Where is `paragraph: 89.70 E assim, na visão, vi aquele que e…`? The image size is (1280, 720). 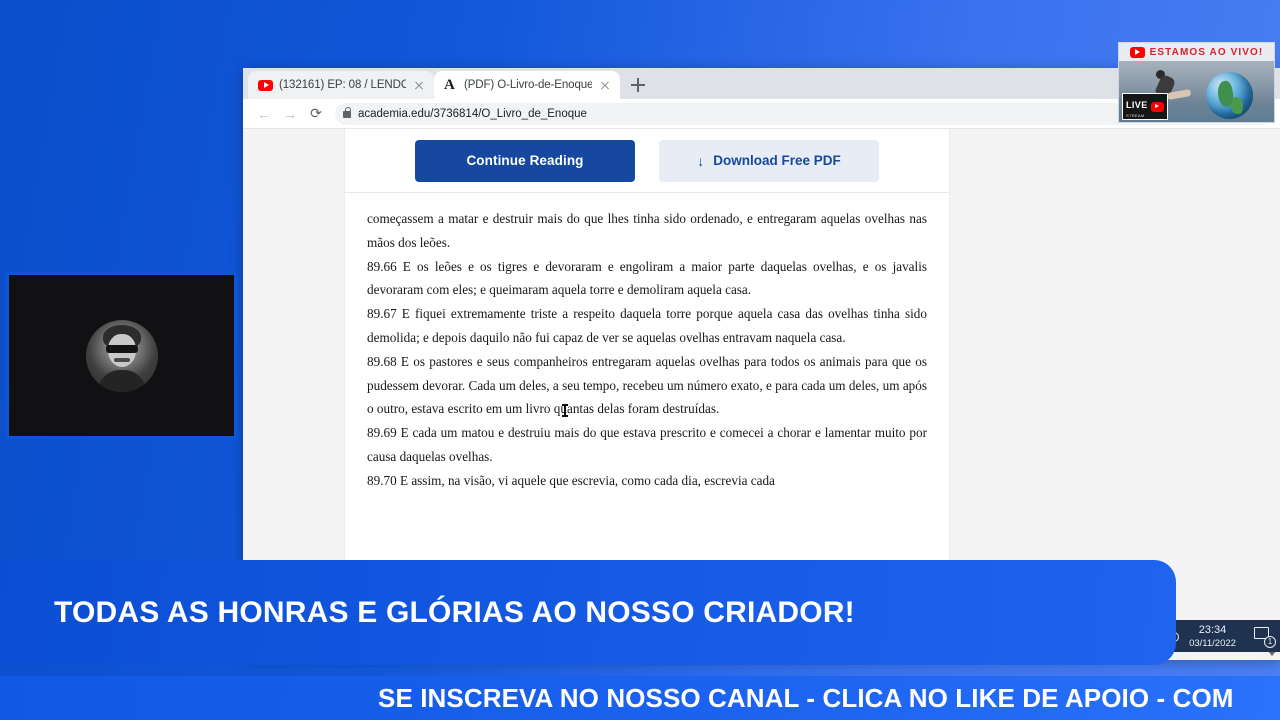 paragraph: 89.70 E assim, na visão, vi aquele que e… is located at coordinates (571, 480).